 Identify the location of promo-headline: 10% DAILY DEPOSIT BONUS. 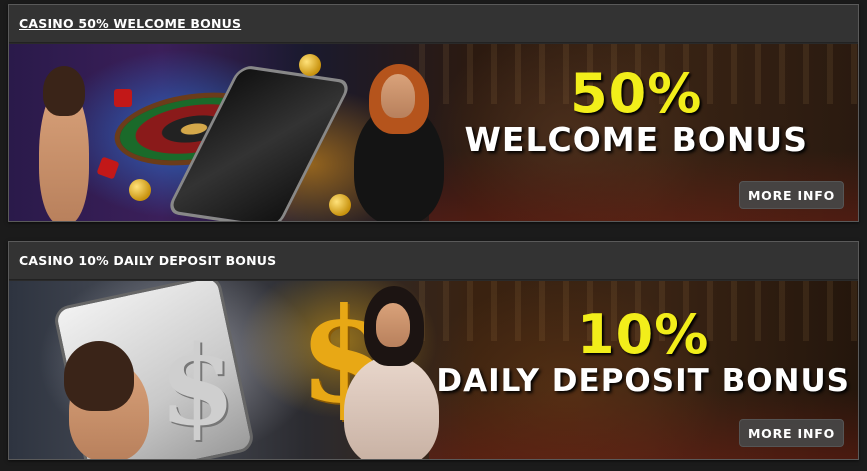
(643, 351).